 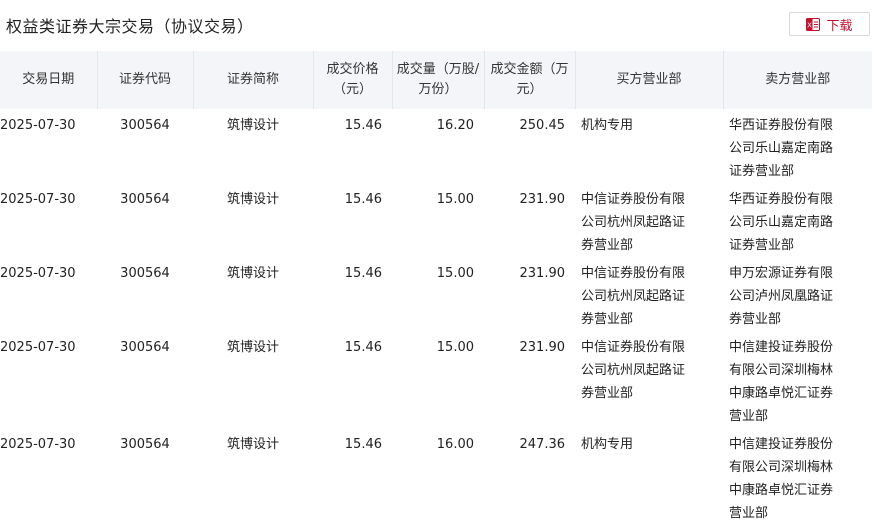 I want to click on cell-seller: 申万宏源证券有限公司泸州凤凰路证券营业部, so click(x=797, y=294).